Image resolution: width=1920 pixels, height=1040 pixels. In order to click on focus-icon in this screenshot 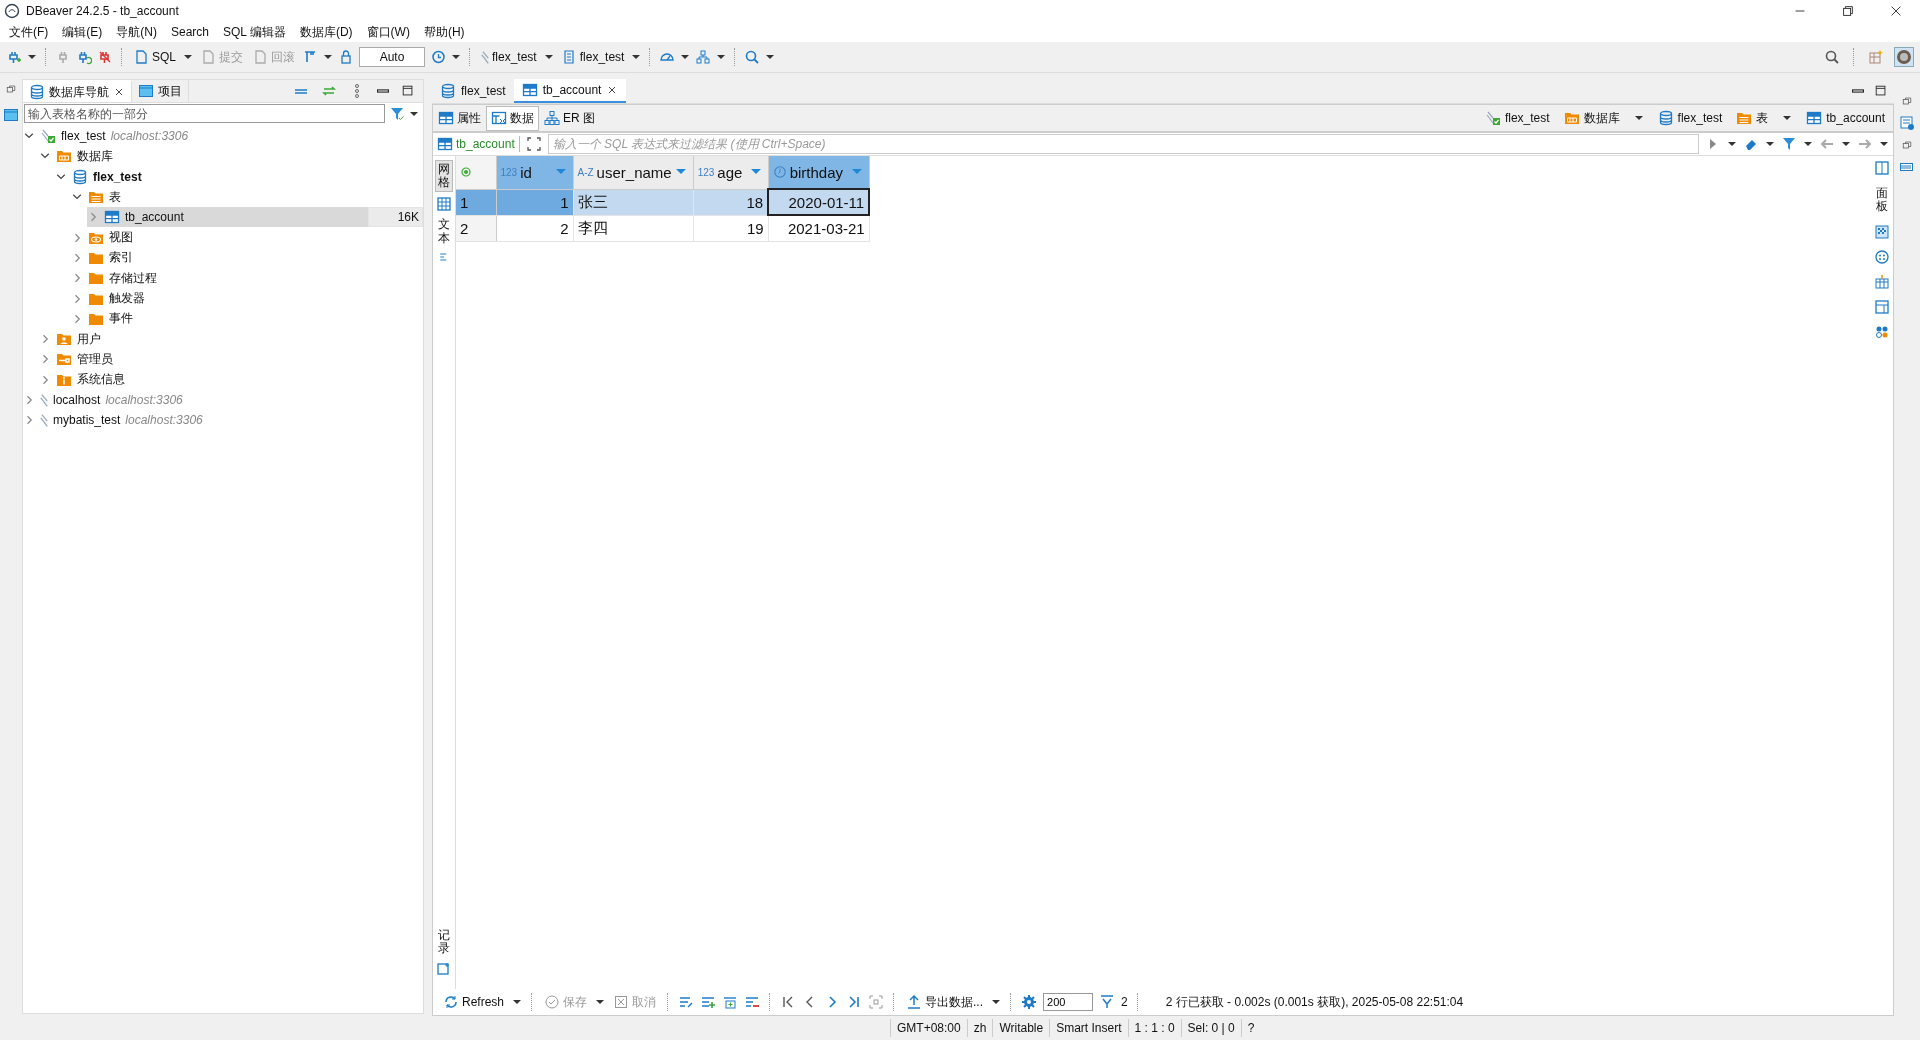, I will do `click(876, 1002)`.